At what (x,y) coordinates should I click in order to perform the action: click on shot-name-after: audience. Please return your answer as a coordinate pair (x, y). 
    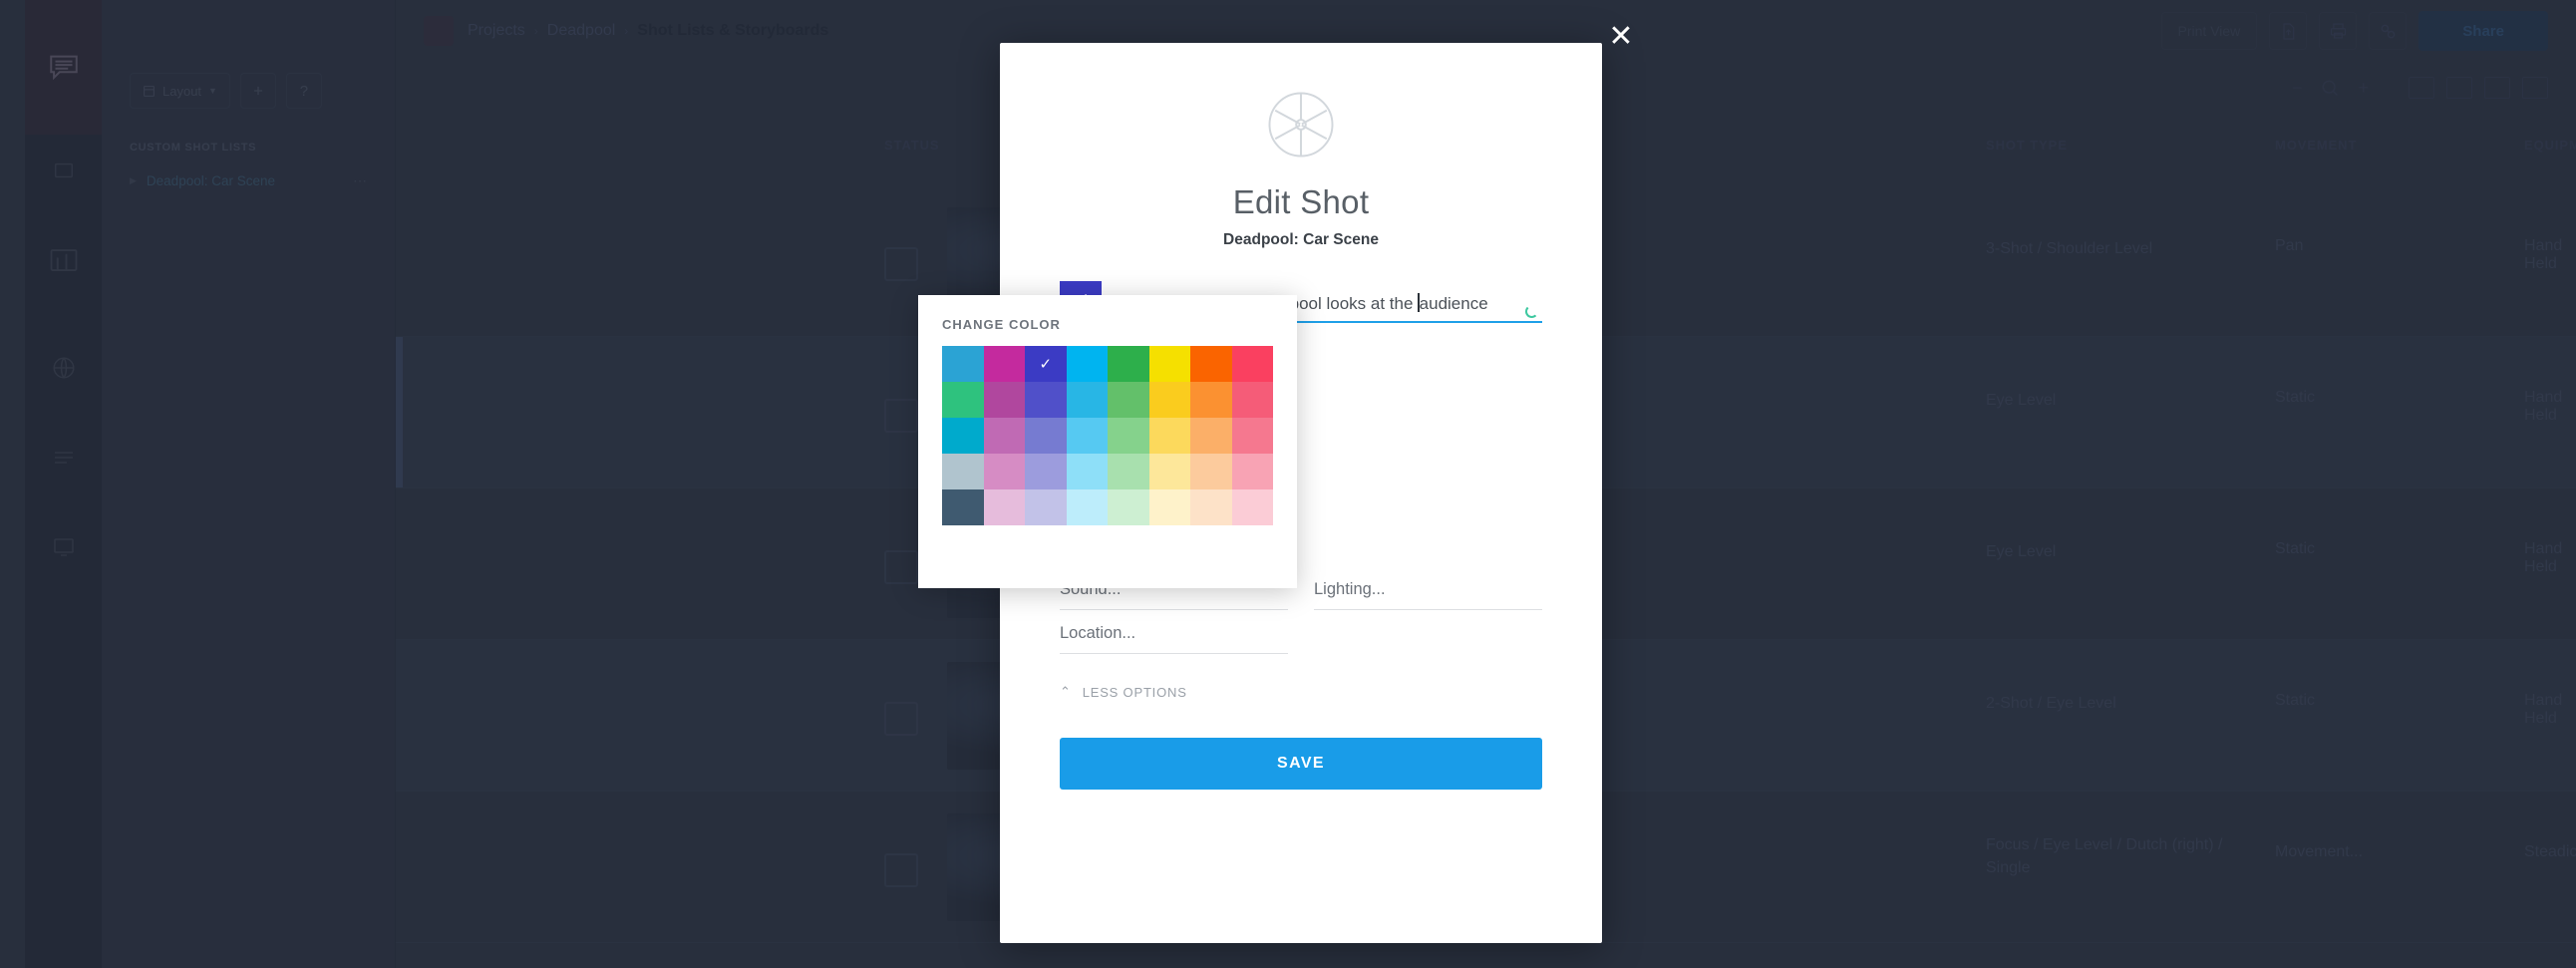
    Looking at the image, I should click on (1453, 303).